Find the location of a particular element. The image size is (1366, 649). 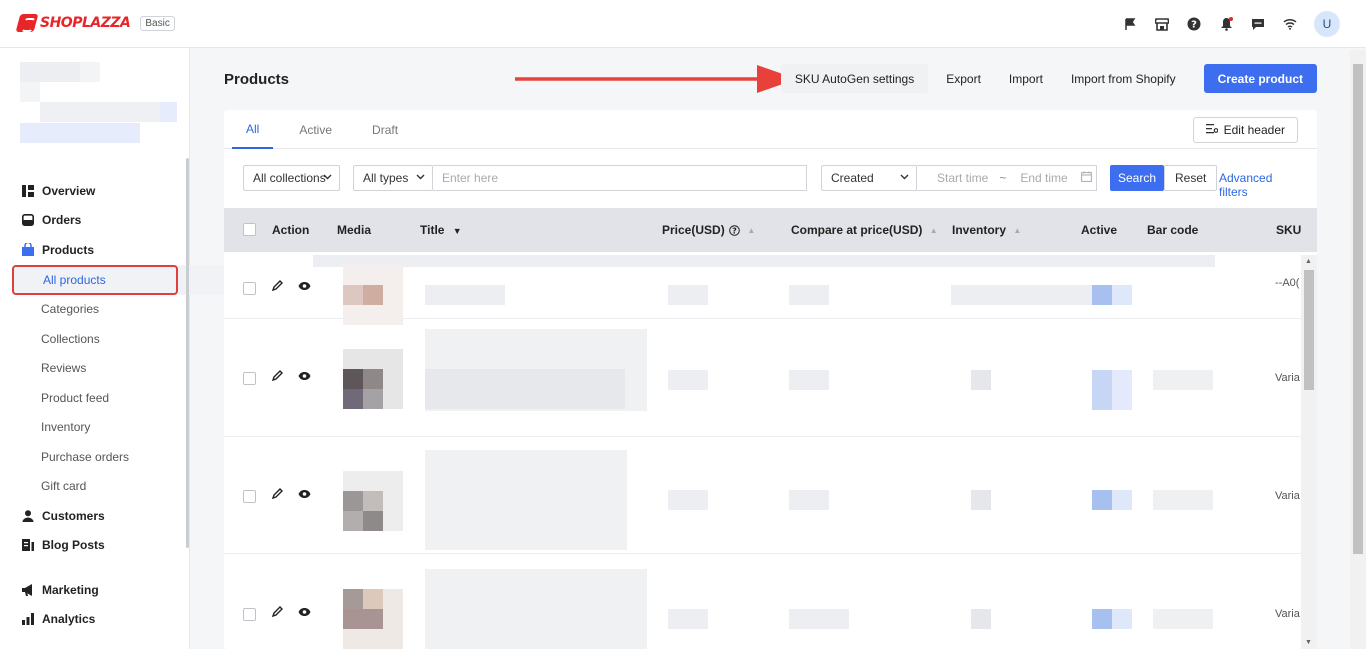

sku-autogen-settings-button: SKU AutoGen settings is located at coordinates (854, 78).